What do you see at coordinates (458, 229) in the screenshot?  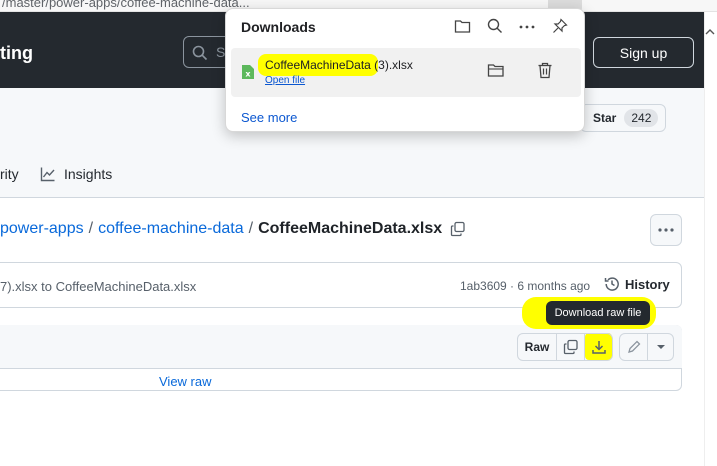 I see `copy-path-icon` at bounding box center [458, 229].